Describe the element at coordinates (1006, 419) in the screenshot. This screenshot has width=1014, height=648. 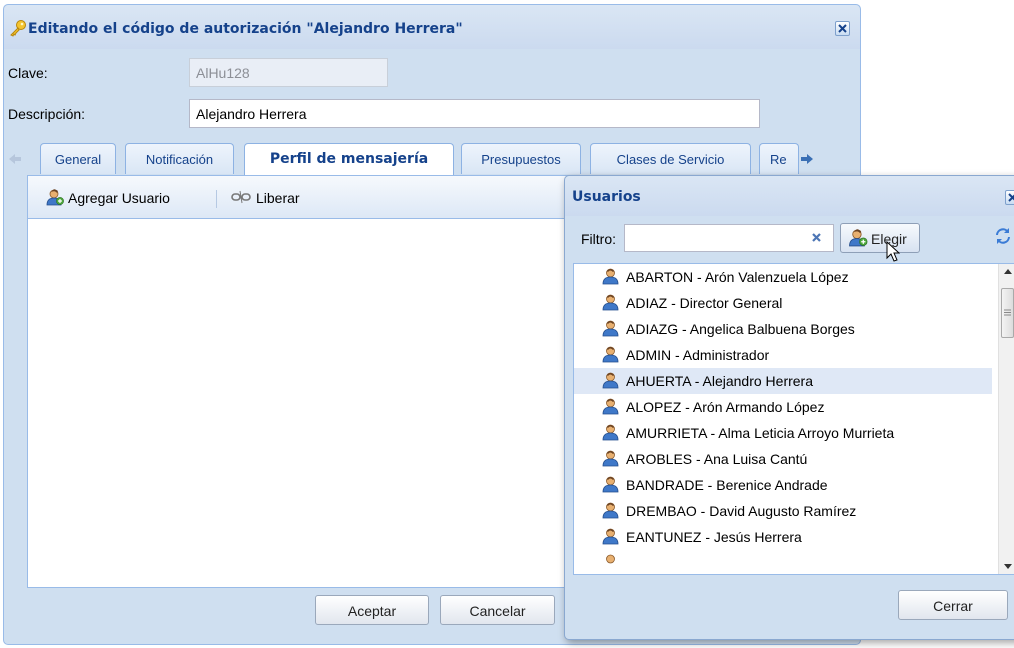
I see `users-list-scrollbar` at that location.